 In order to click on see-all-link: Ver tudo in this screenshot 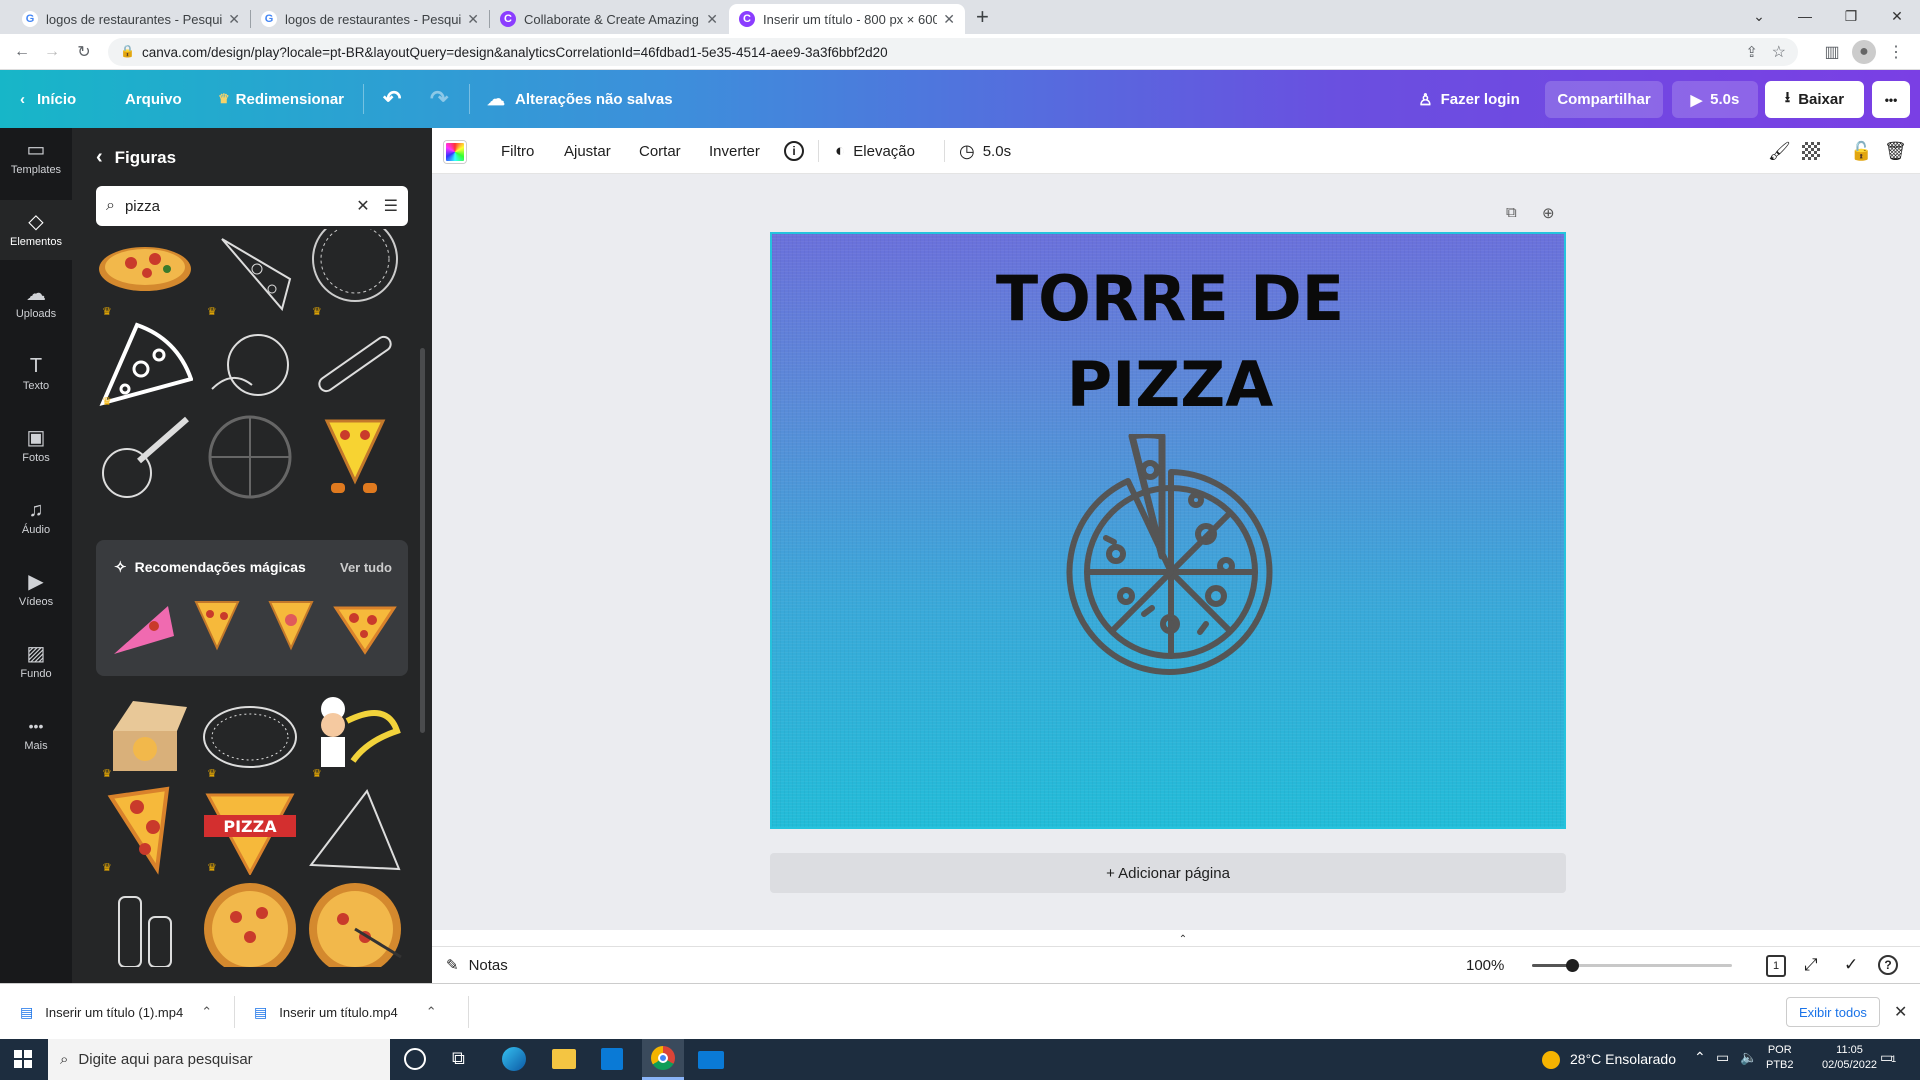, I will do `click(366, 567)`.